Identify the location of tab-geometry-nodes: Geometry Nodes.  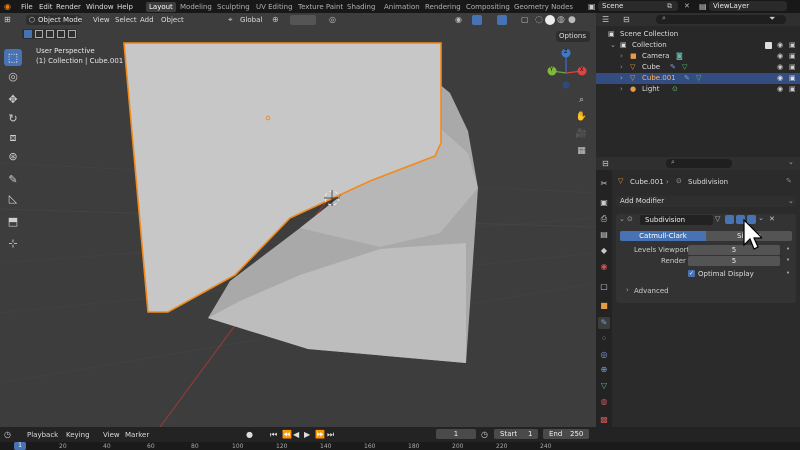
(543, 7).